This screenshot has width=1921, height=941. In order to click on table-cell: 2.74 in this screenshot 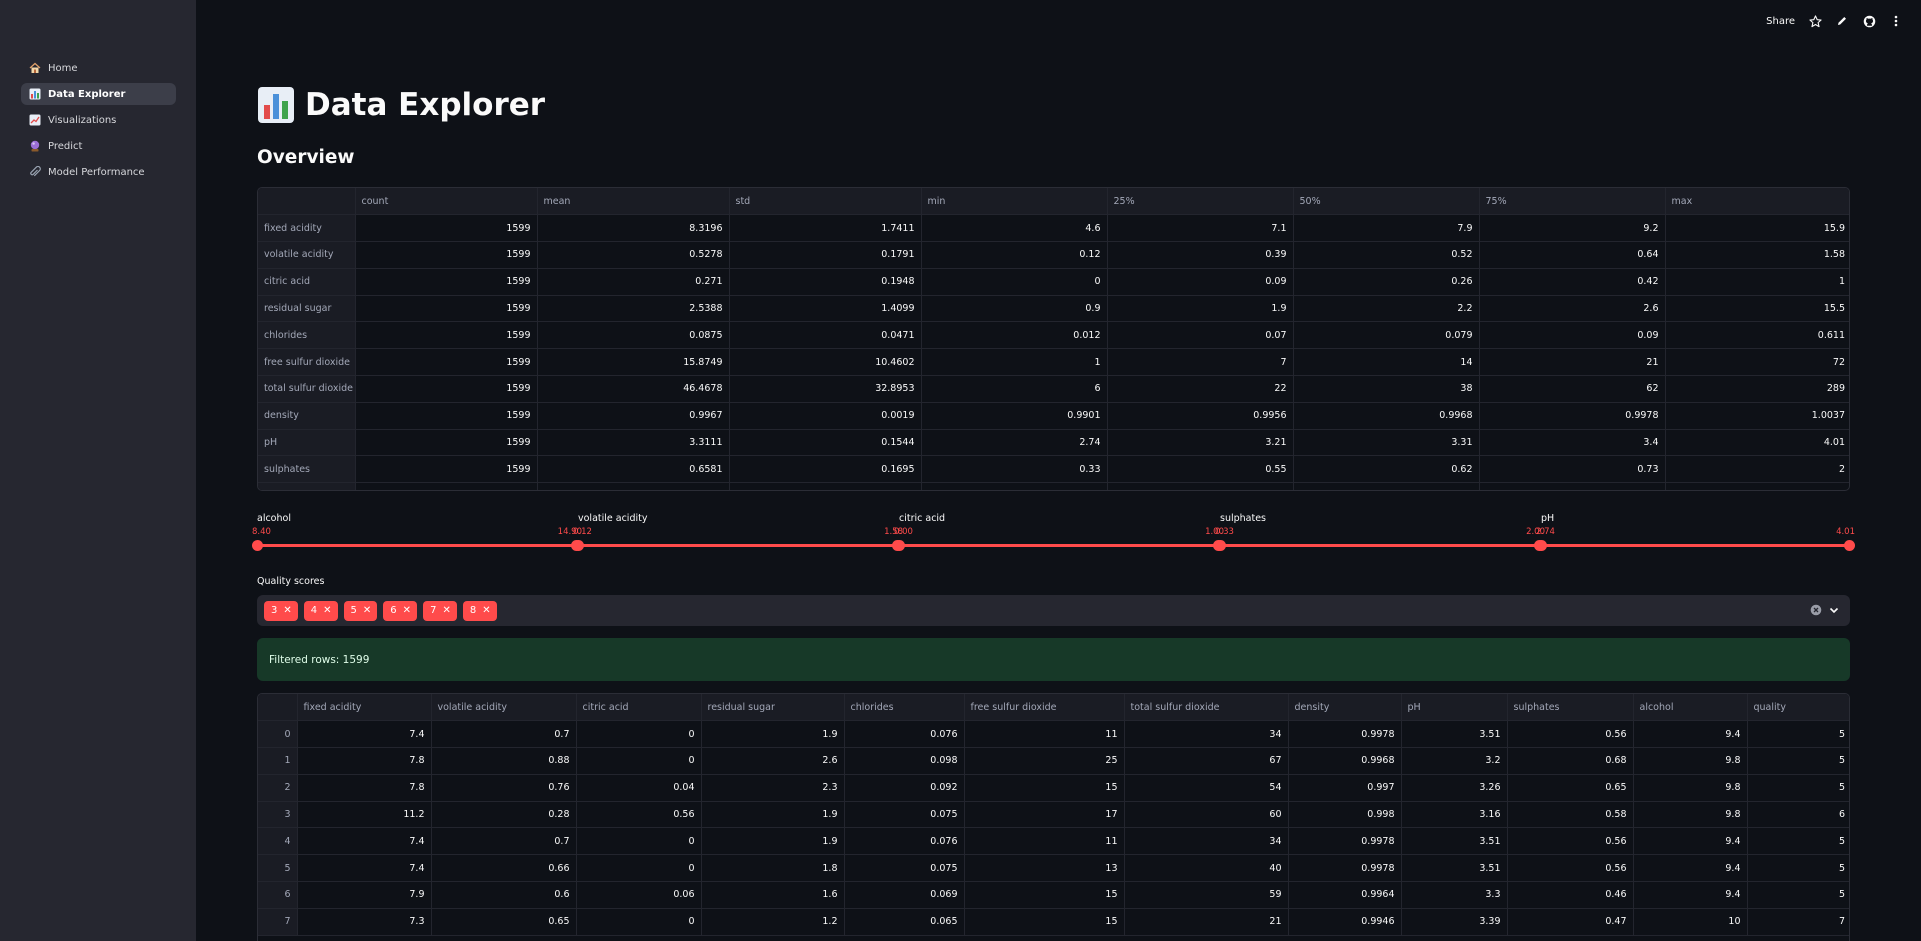, I will do `click(1014, 443)`.